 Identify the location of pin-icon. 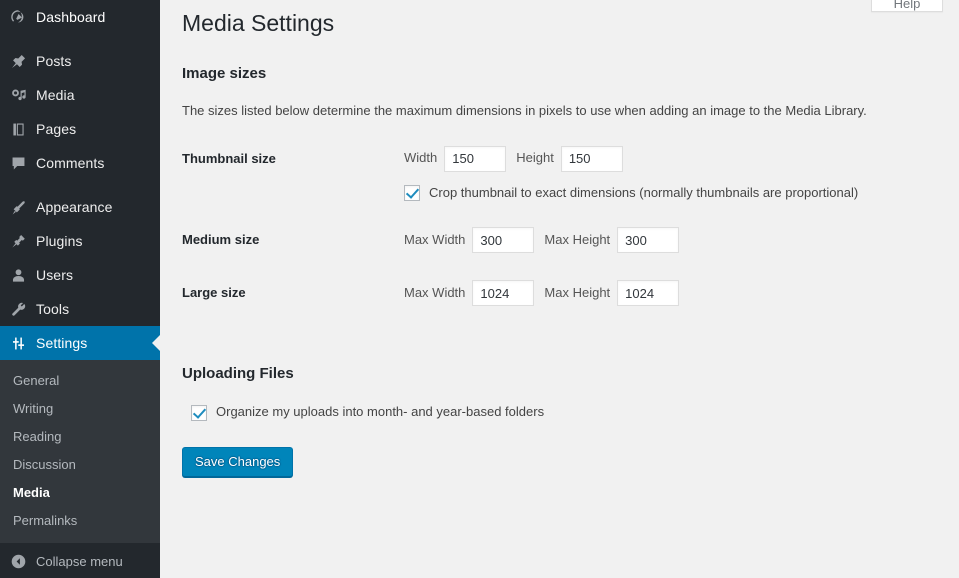
(18, 61).